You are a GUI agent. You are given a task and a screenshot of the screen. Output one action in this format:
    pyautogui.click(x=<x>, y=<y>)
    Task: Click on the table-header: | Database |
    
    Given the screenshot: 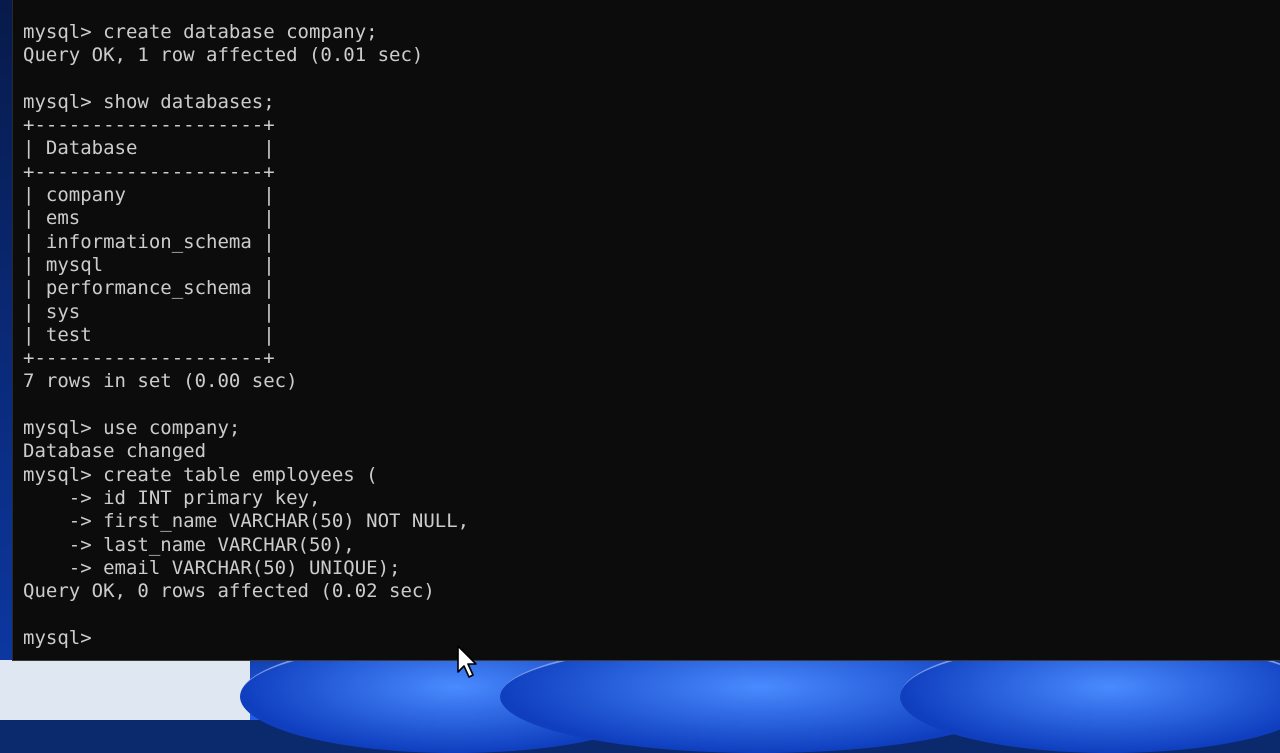 What is the action you would take?
    pyautogui.click(x=149, y=148)
    